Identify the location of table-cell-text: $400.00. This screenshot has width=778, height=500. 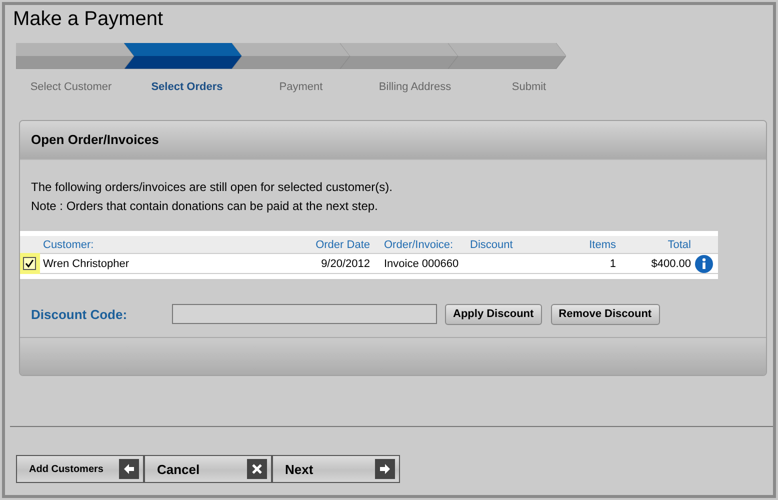
(670, 264).